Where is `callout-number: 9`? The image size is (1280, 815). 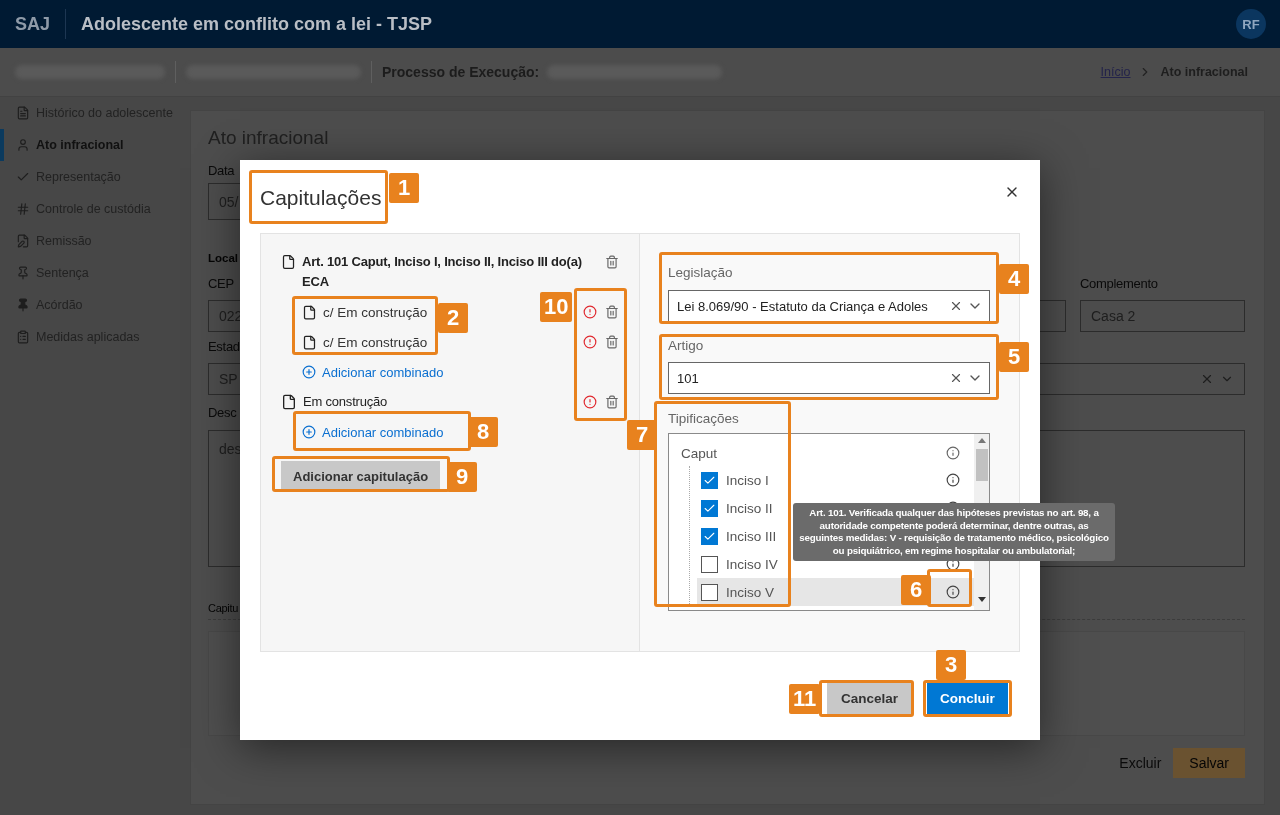 callout-number: 9 is located at coordinates (462, 477).